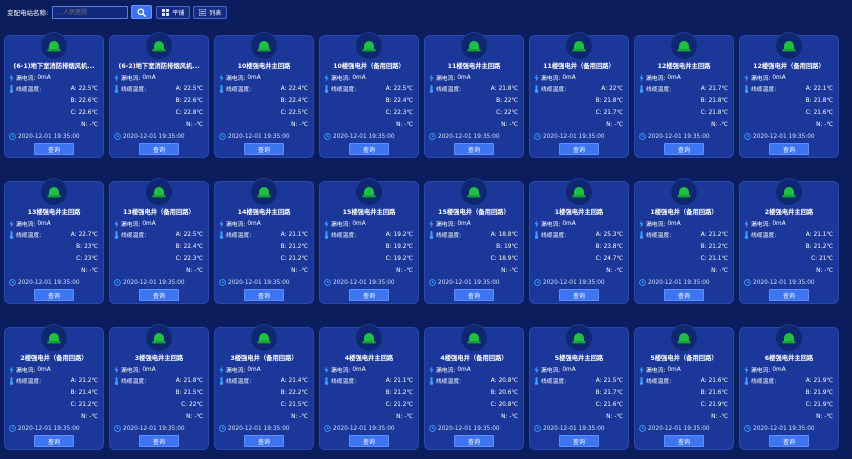 Image resolution: width=852 pixels, height=459 pixels. What do you see at coordinates (714, 404) in the screenshot?
I see `phase-c-row: C: 21.9℃` at bounding box center [714, 404].